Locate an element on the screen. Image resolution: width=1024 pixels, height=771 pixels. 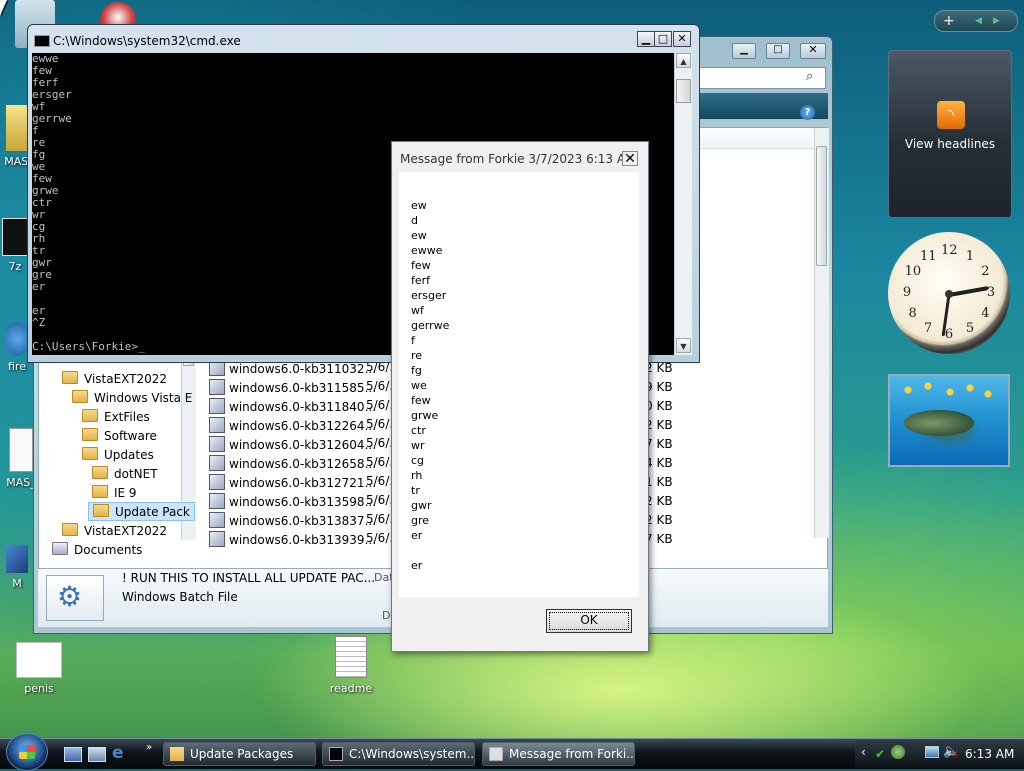
mouse-pointer-icon is located at coordinates (6, 8).